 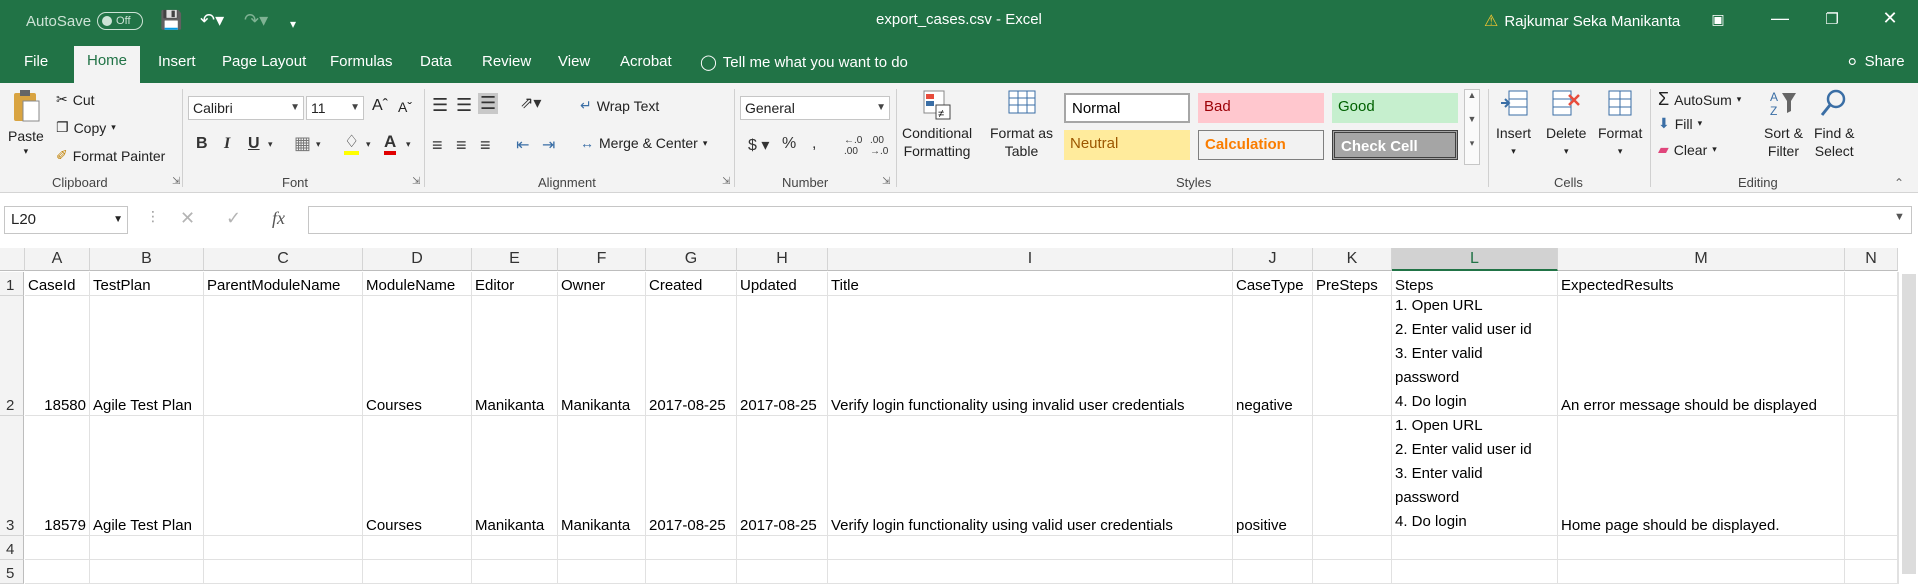 I want to click on cell-i4, so click(x=1030, y=548).